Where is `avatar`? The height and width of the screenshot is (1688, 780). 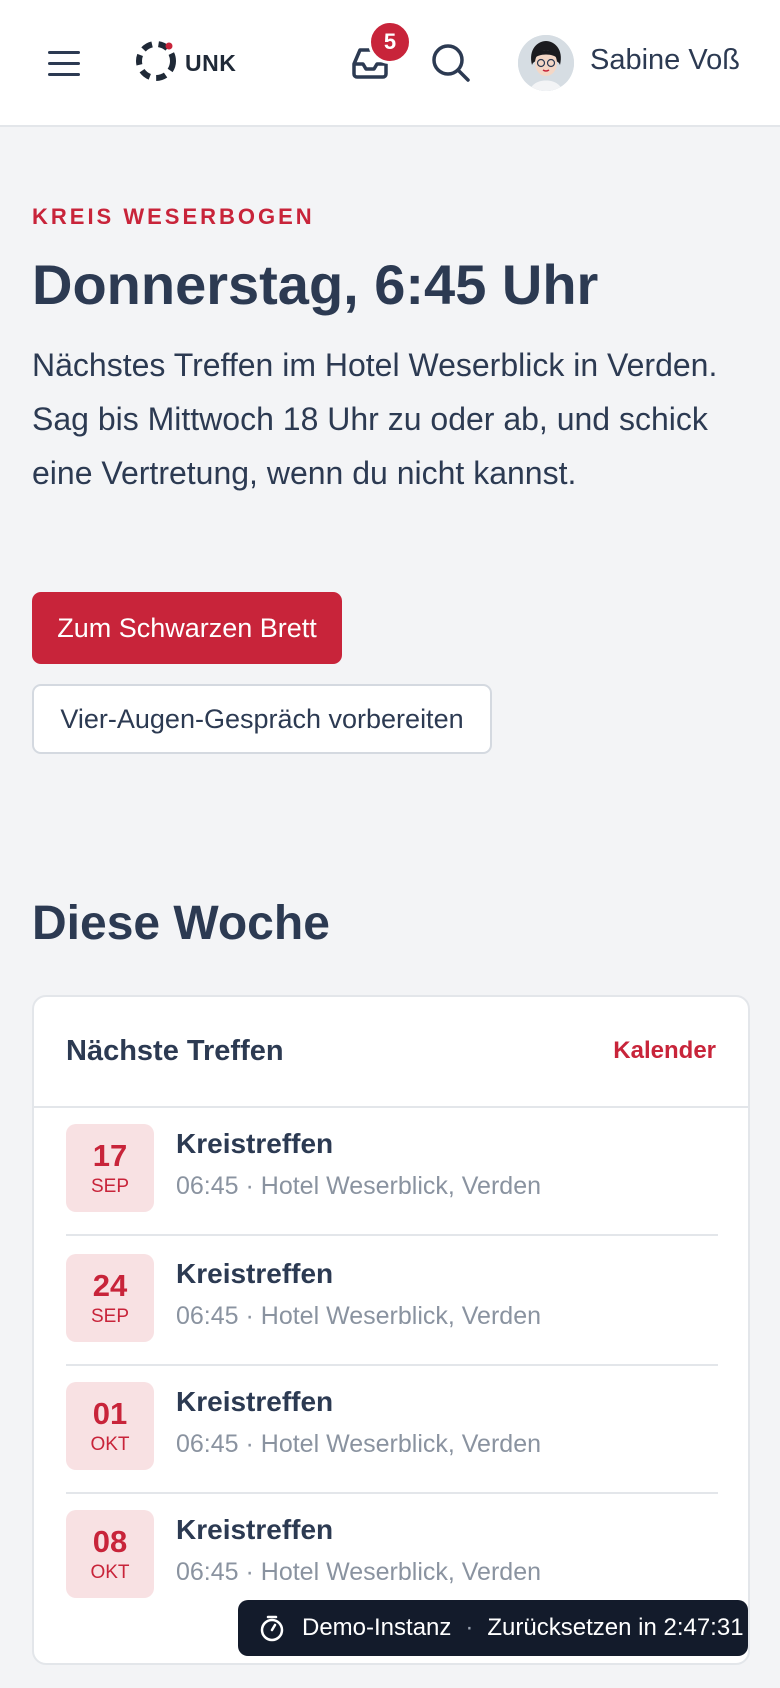 avatar is located at coordinates (546, 63).